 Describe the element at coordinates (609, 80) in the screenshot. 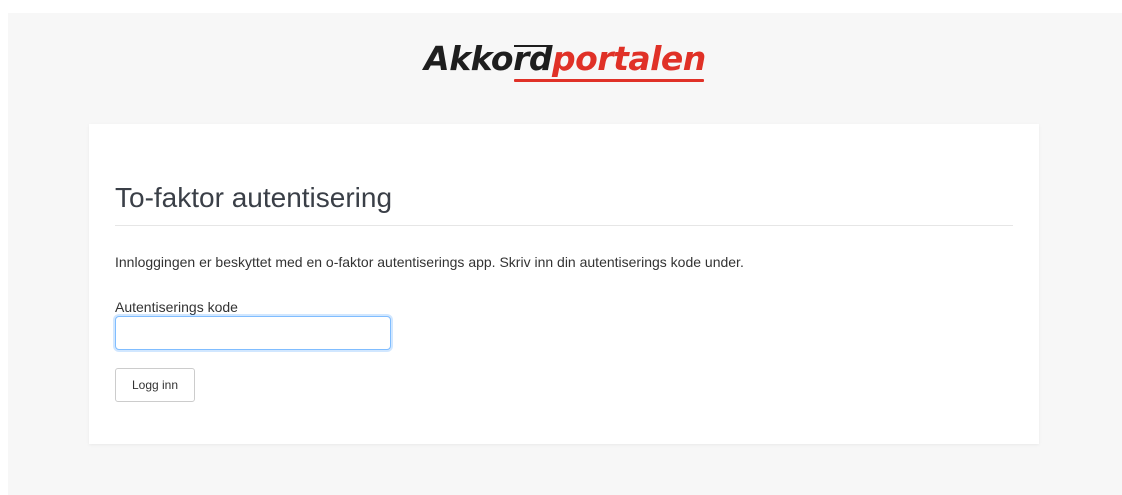

I see `logo-underline-bar` at that location.